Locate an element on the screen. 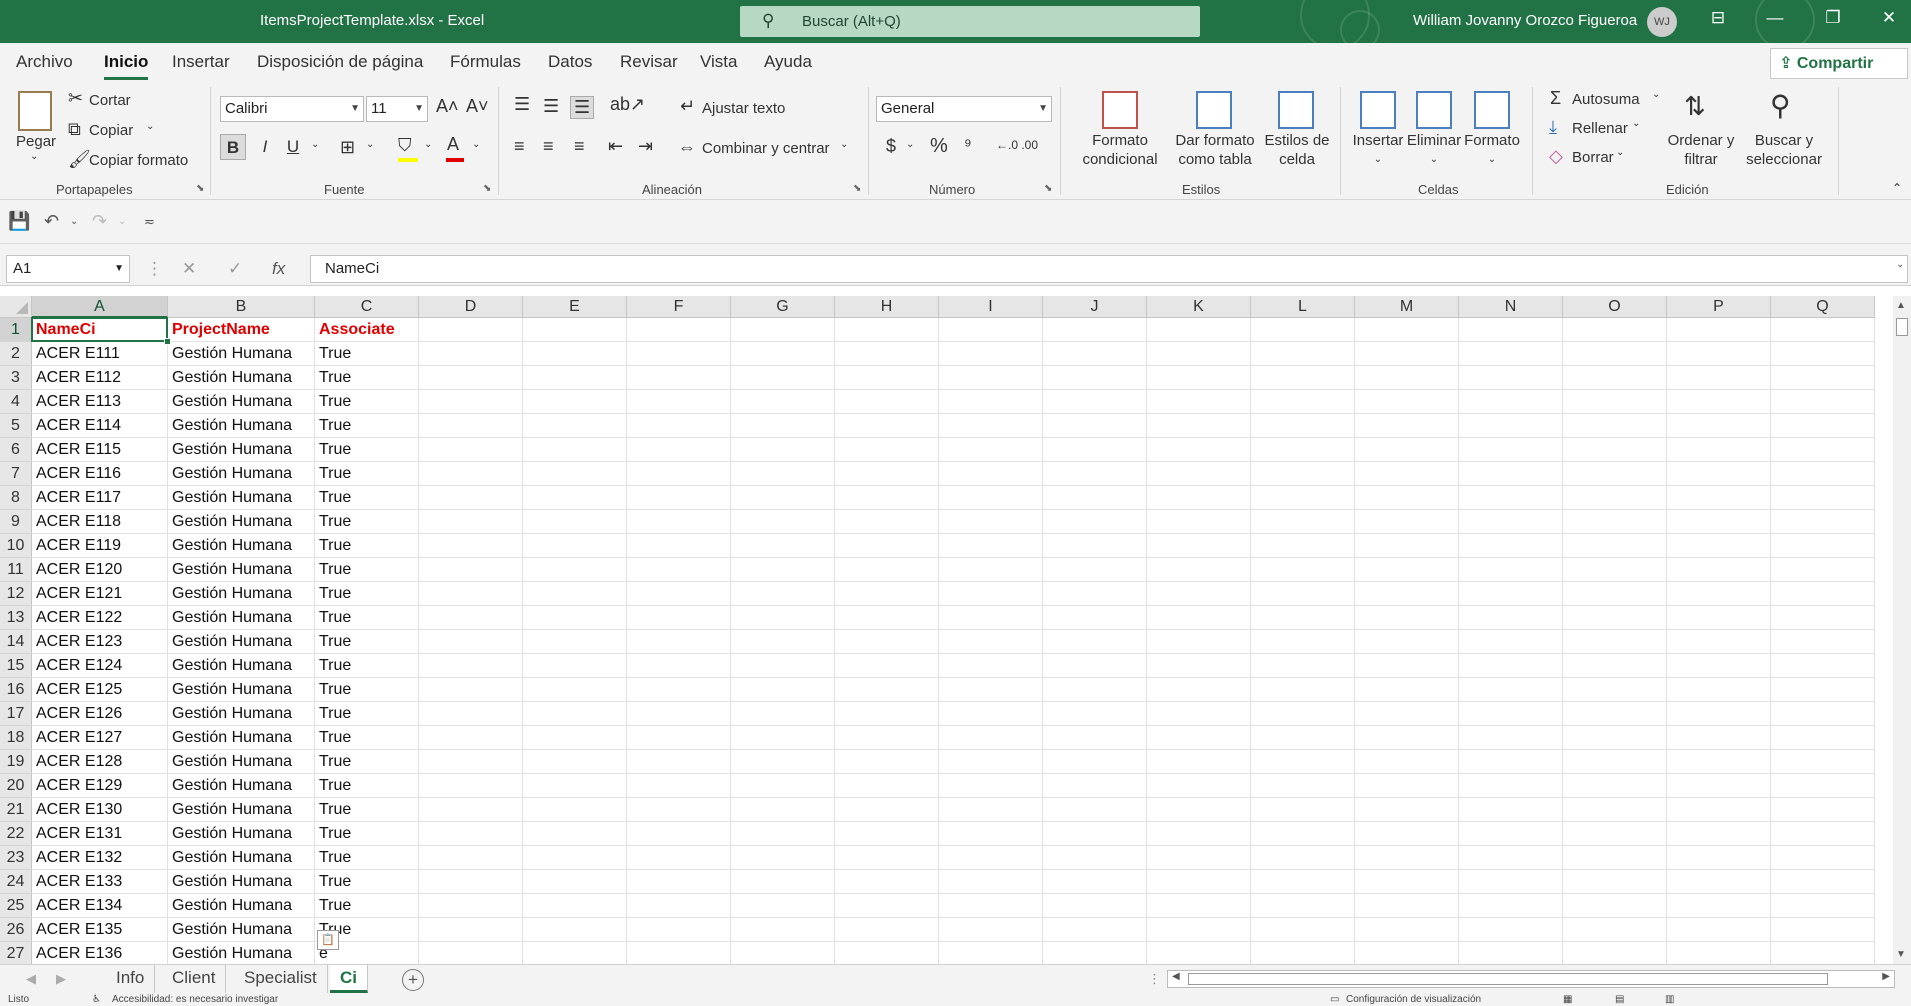 The image size is (1911, 1006). row-header: 26 is located at coordinates (16, 930).